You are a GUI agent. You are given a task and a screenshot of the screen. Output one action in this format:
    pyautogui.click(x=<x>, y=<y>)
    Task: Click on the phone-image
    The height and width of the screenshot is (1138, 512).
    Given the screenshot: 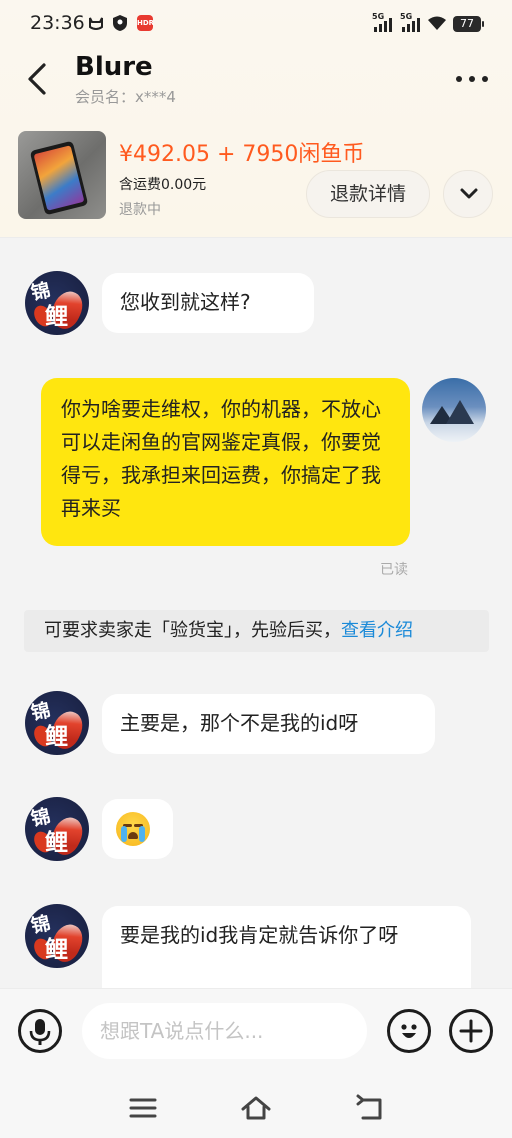 What is the action you would take?
    pyautogui.click(x=59, y=178)
    